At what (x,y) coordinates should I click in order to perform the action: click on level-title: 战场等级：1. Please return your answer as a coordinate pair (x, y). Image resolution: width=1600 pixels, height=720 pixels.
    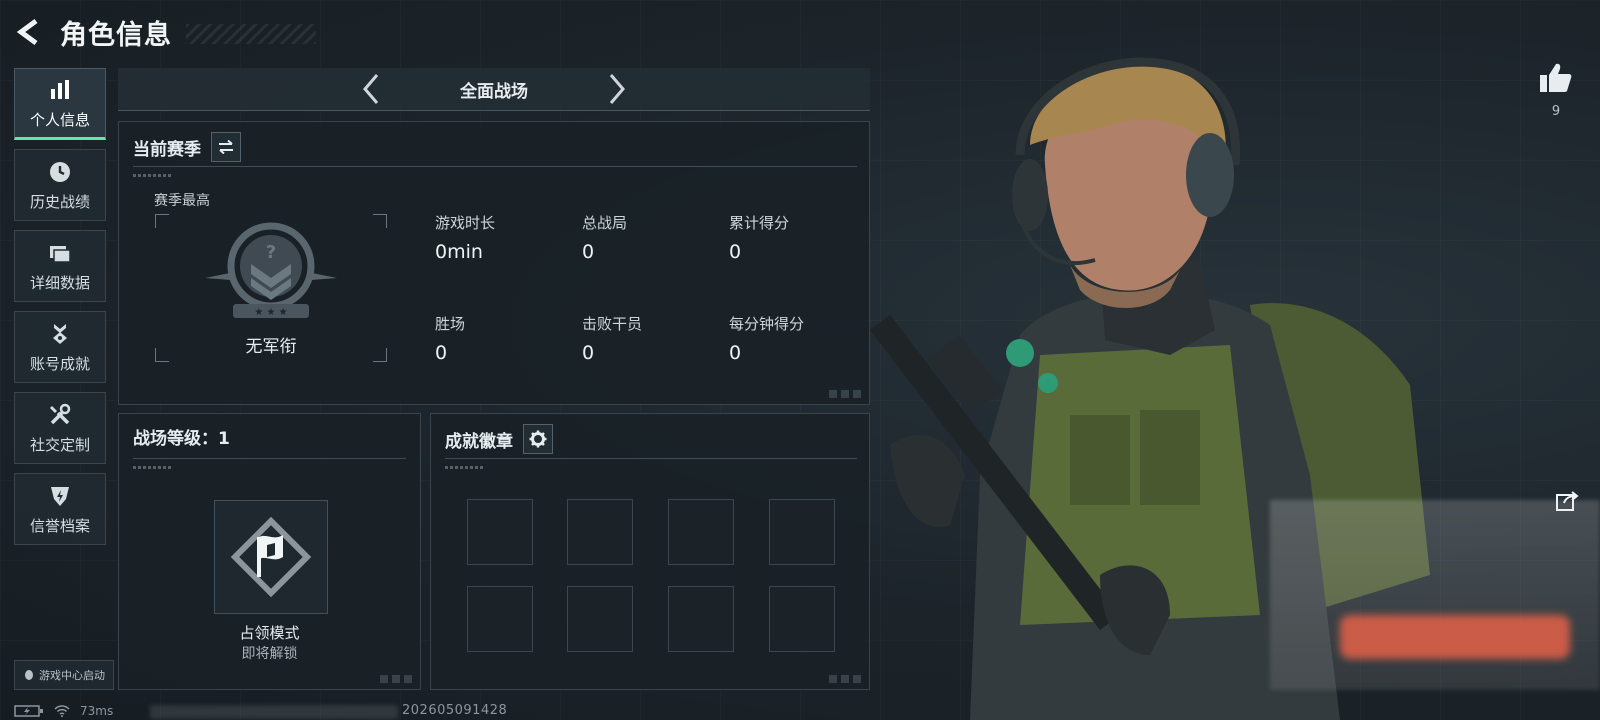
    Looking at the image, I should click on (181, 439).